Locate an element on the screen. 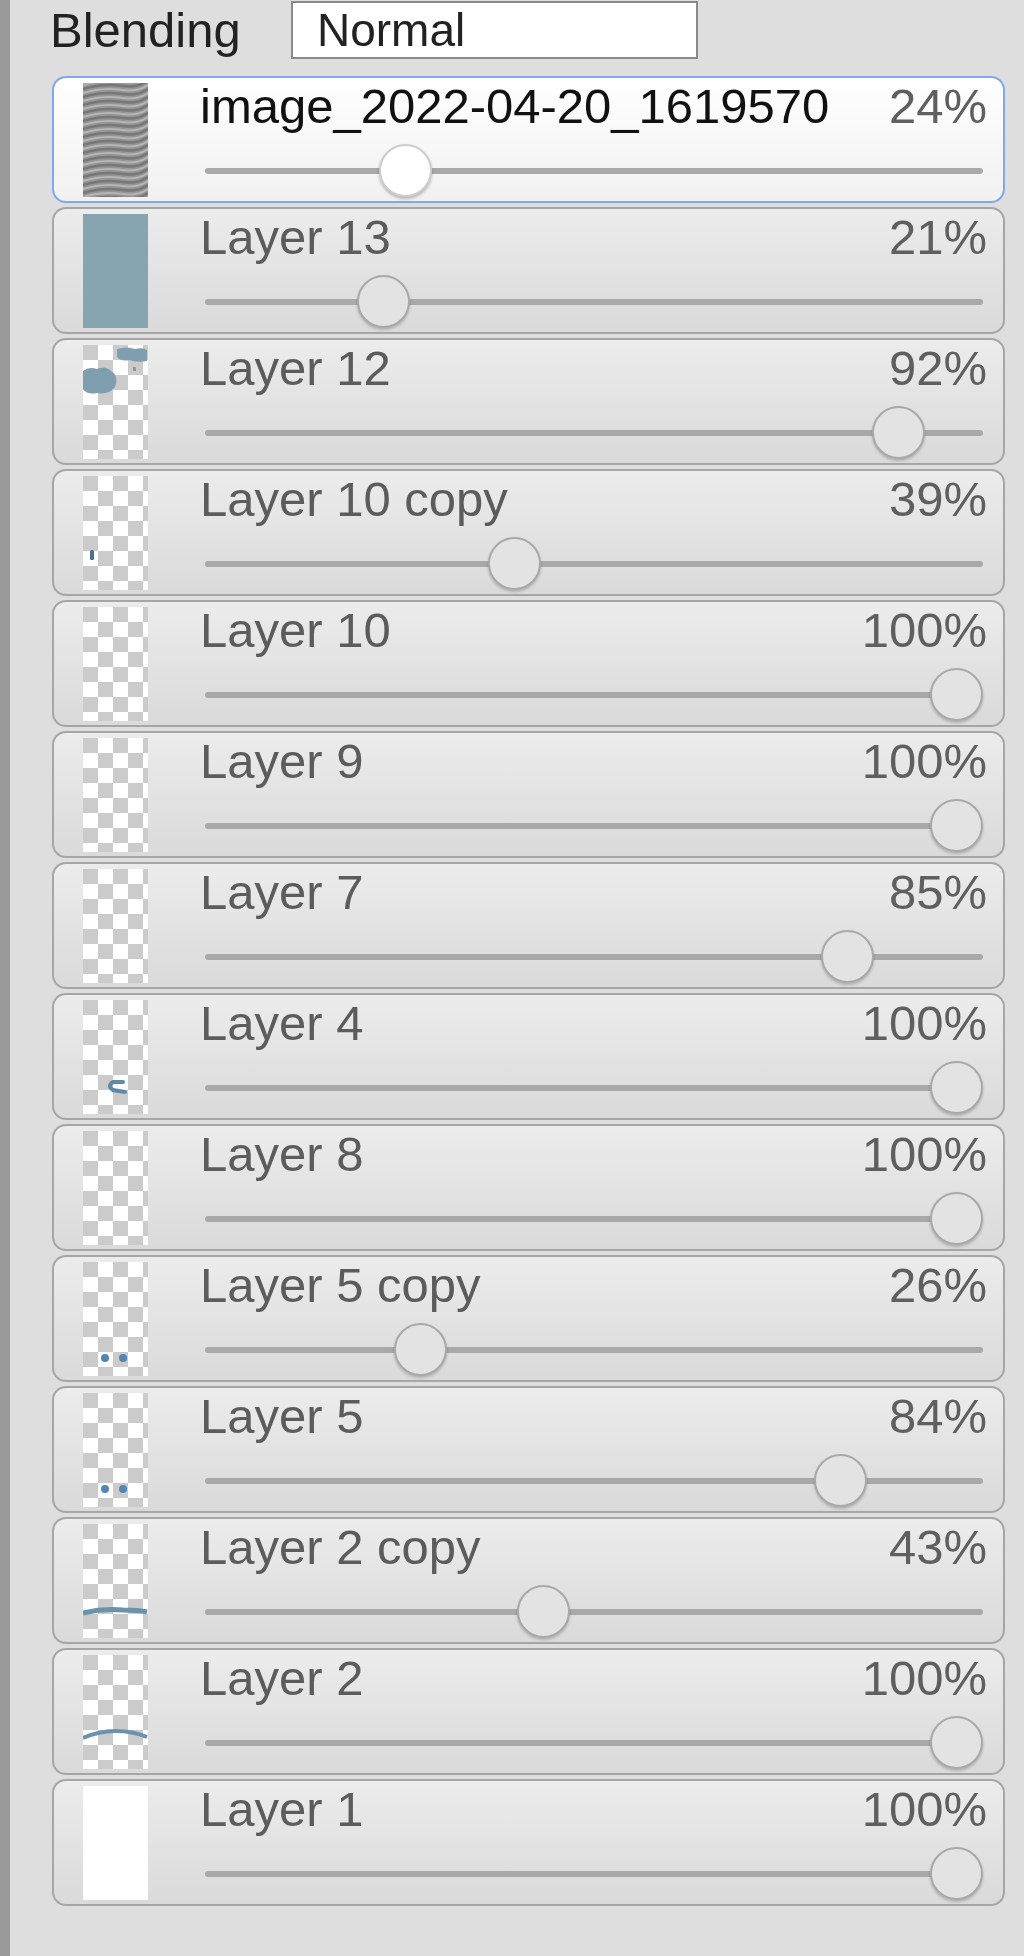 Image resolution: width=1024 pixels, height=1956 pixels. opacity-value: 84% is located at coordinates (937, 1416).